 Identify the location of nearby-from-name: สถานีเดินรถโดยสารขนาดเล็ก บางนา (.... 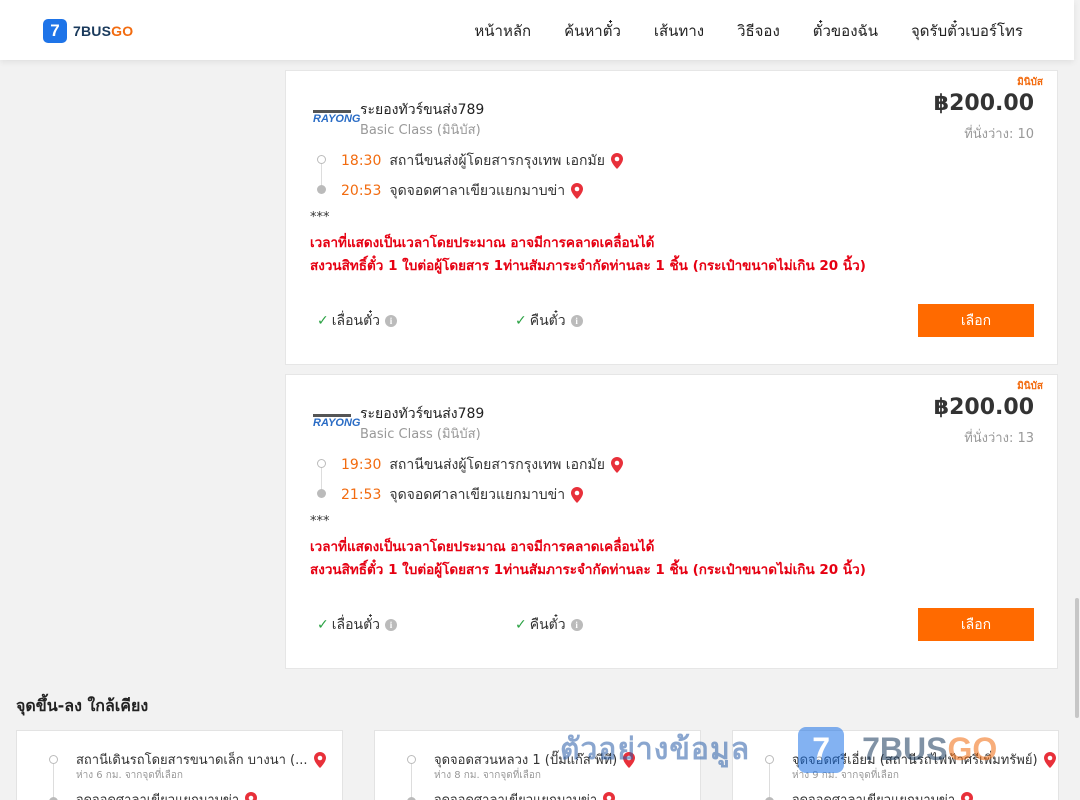
(192, 760).